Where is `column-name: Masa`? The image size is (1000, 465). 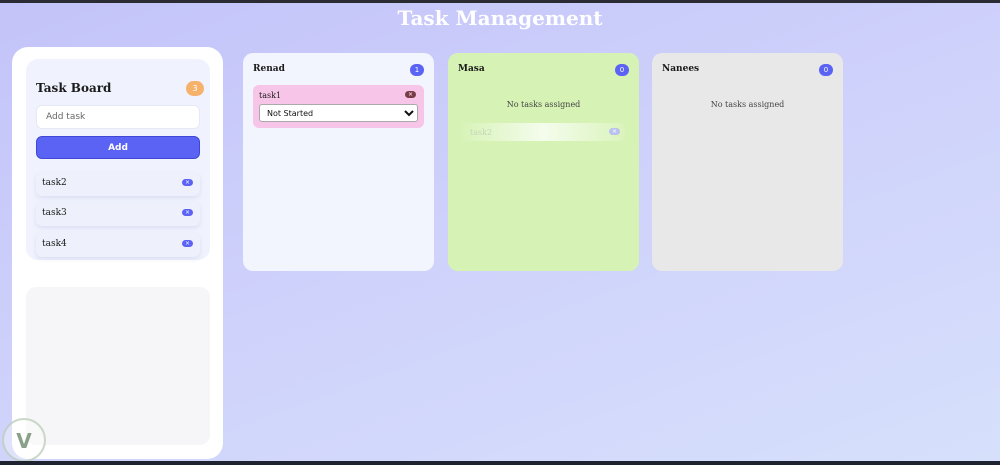 column-name: Masa is located at coordinates (471, 69).